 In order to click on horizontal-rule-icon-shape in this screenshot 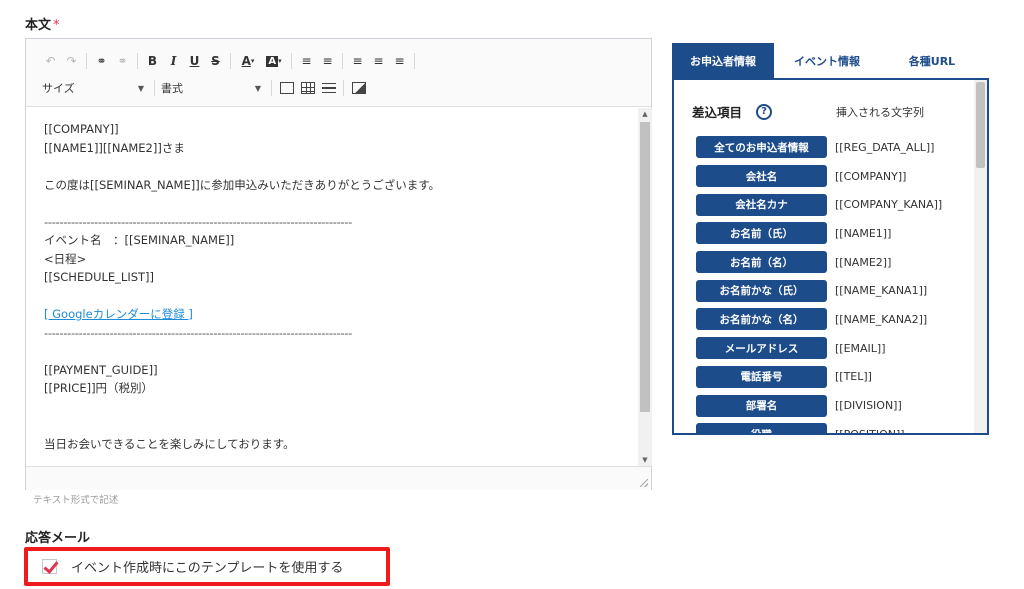, I will do `click(328, 88)`.